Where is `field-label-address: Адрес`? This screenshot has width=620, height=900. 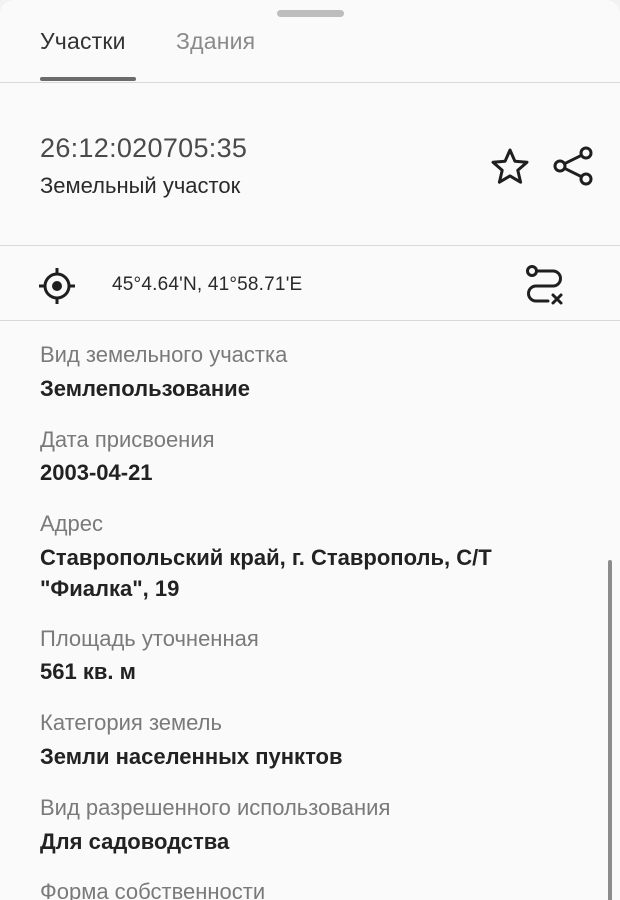
field-label-address: Адрес is located at coordinates (71, 523).